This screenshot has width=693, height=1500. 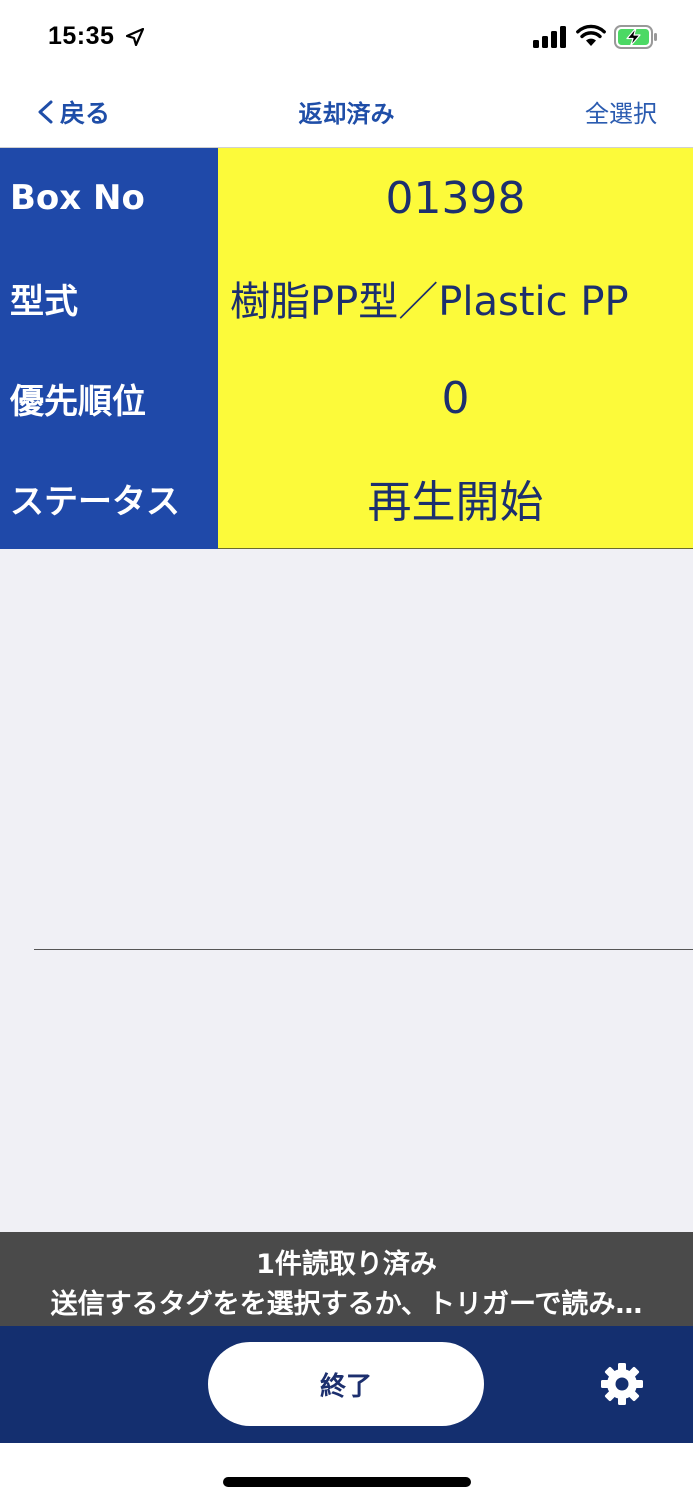 I want to click on list-divider, so click(x=363, y=949).